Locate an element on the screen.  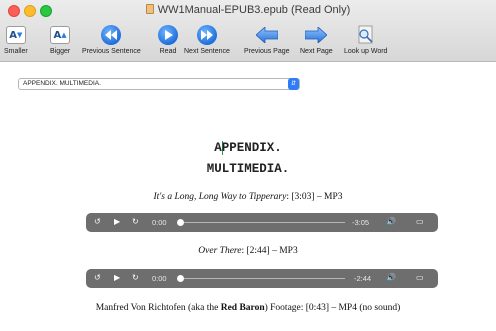
appendix-heading: APPENDIX. is located at coordinates (248, 148).